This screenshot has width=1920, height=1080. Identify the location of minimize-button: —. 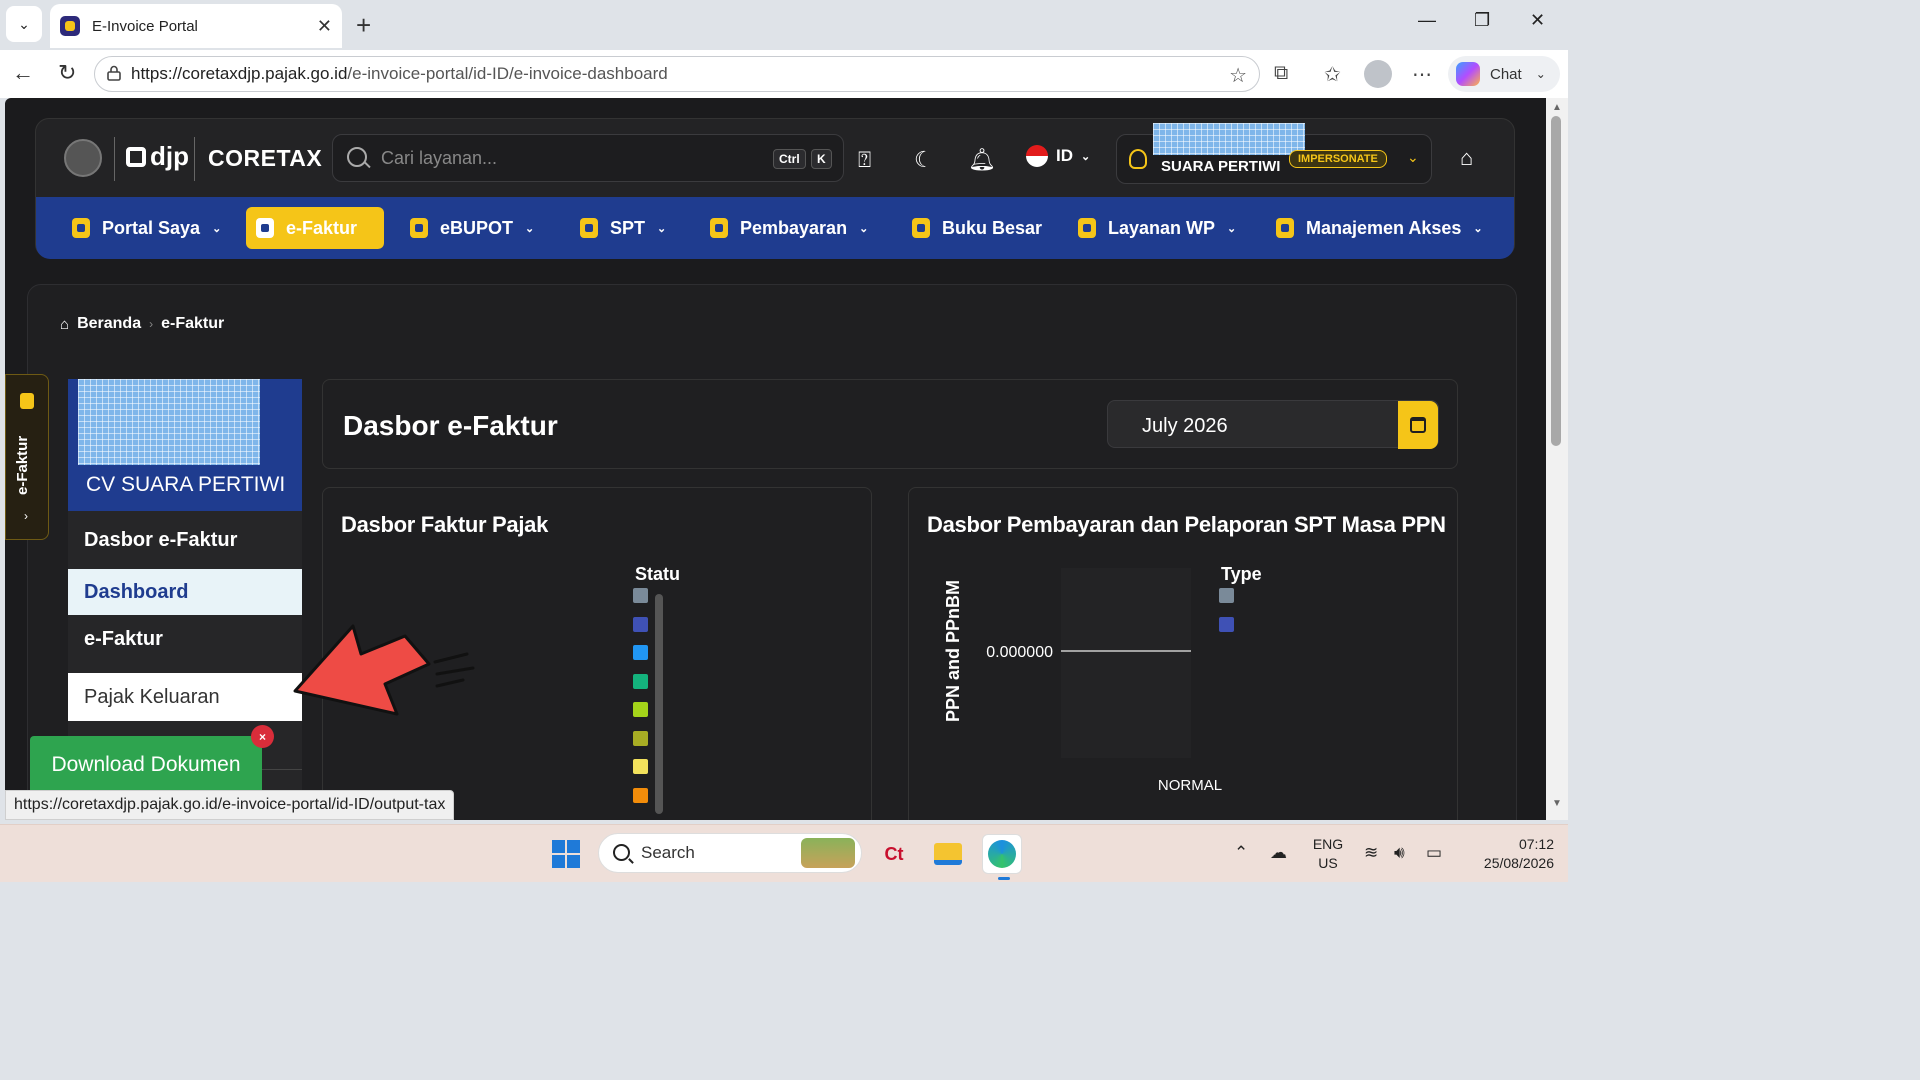
(1427, 20).